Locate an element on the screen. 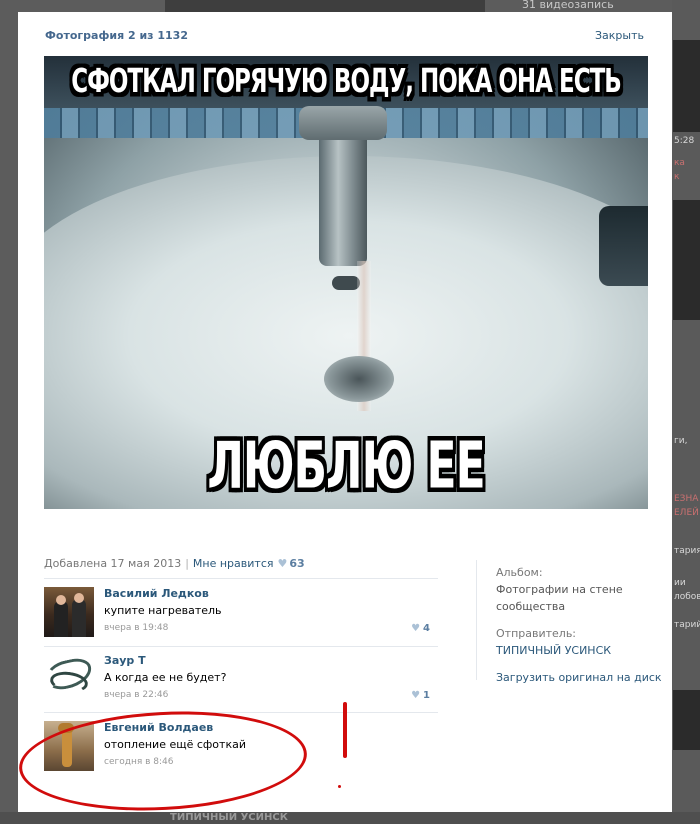 Image resolution: width=700 pixels, height=824 pixels. comment-like-count: 4 is located at coordinates (426, 628).